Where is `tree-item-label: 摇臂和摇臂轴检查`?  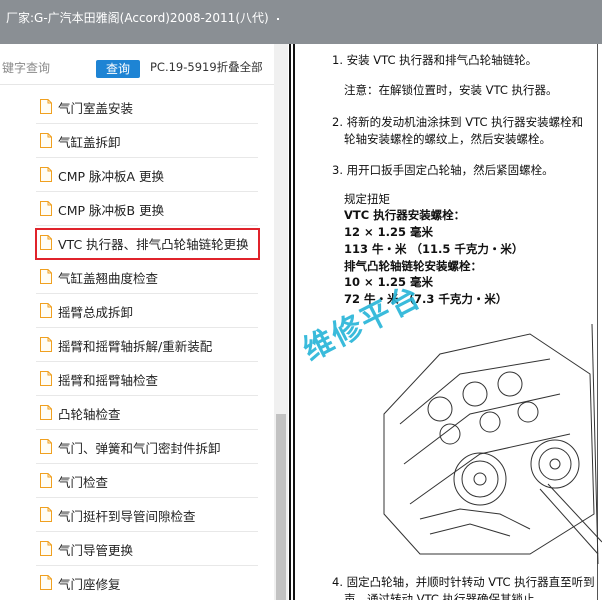
tree-item-label: 摇臂和摇臂轴检查 is located at coordinates (108, 380).